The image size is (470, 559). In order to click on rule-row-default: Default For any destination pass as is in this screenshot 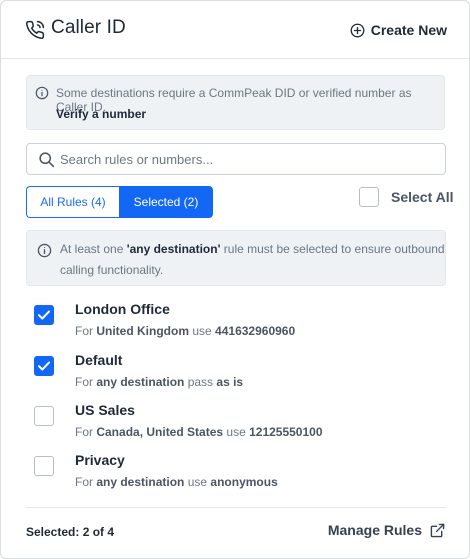, I will do `click(235, 375)`.